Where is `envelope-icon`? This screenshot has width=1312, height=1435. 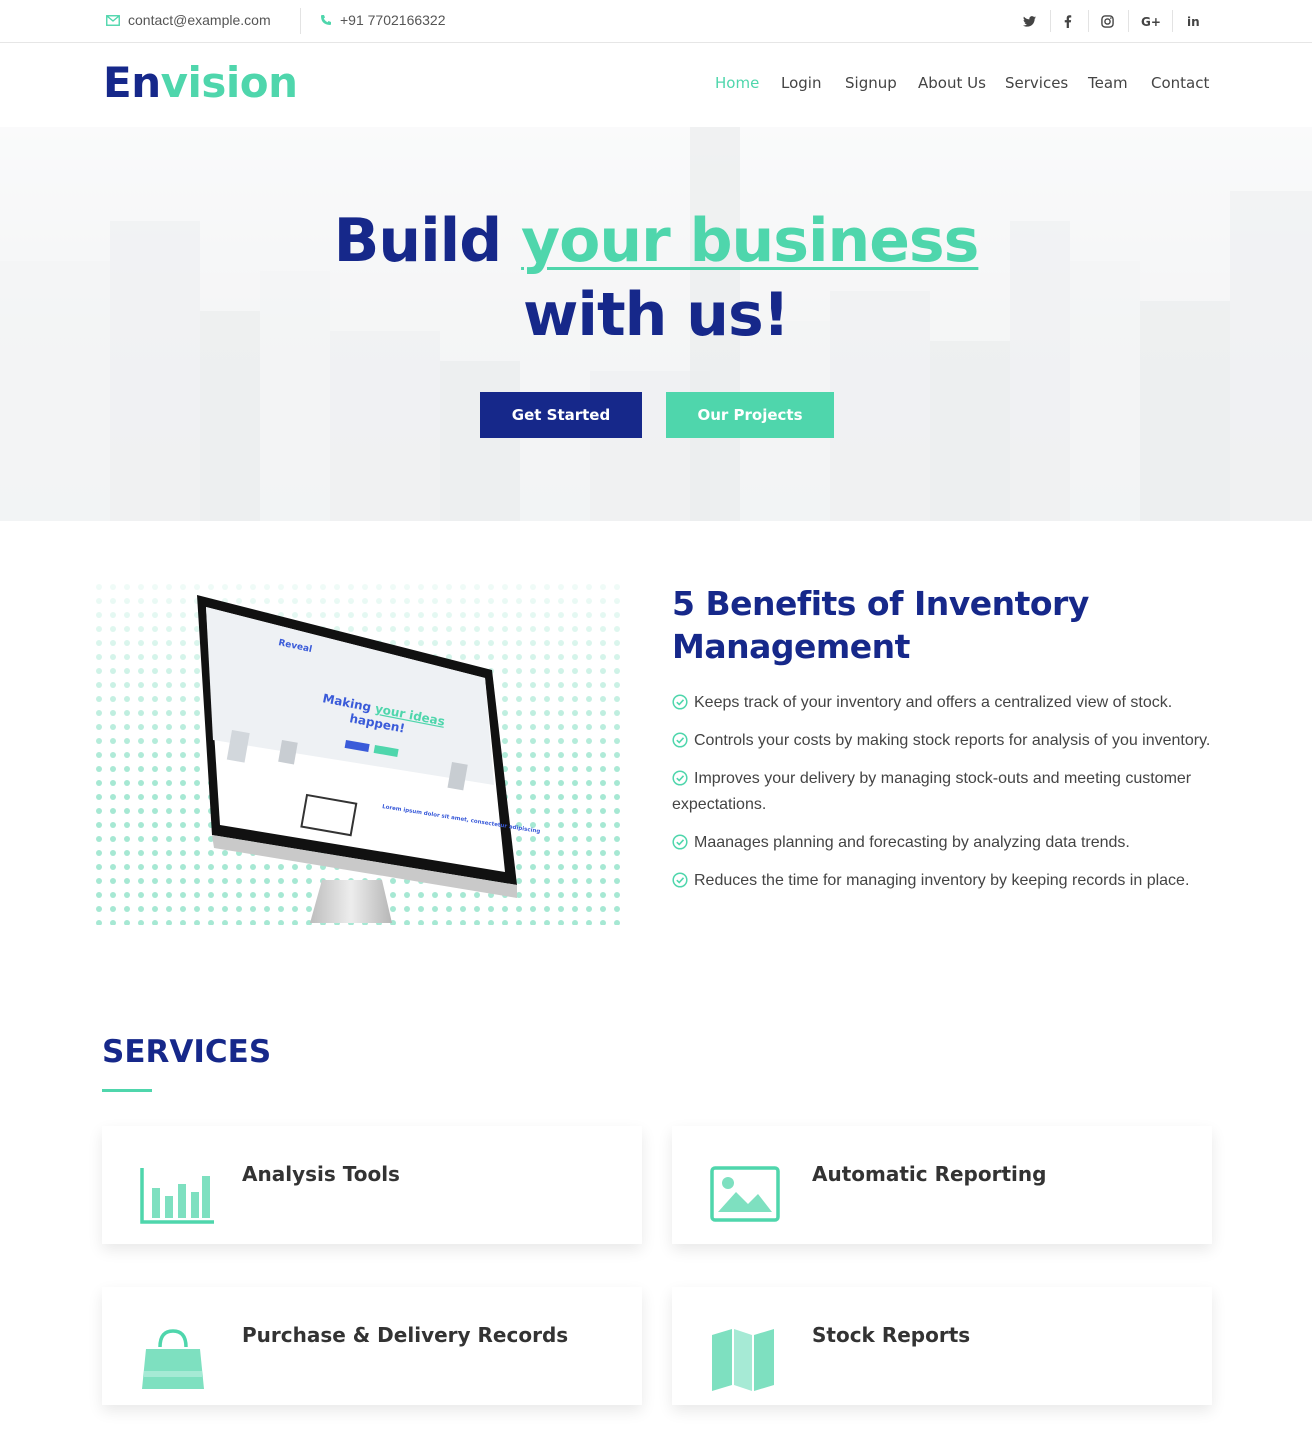
envelope-icon is located at coordinates (113, 20).